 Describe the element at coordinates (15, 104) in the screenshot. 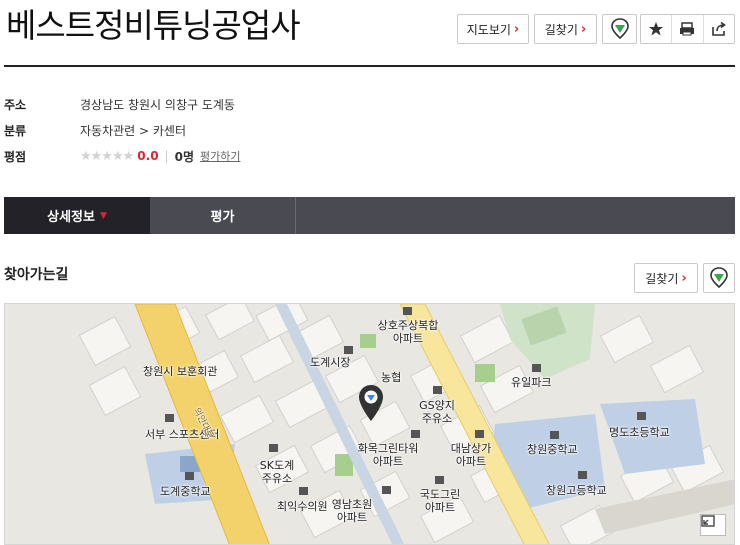

I see `address-label: 주소` at that location.